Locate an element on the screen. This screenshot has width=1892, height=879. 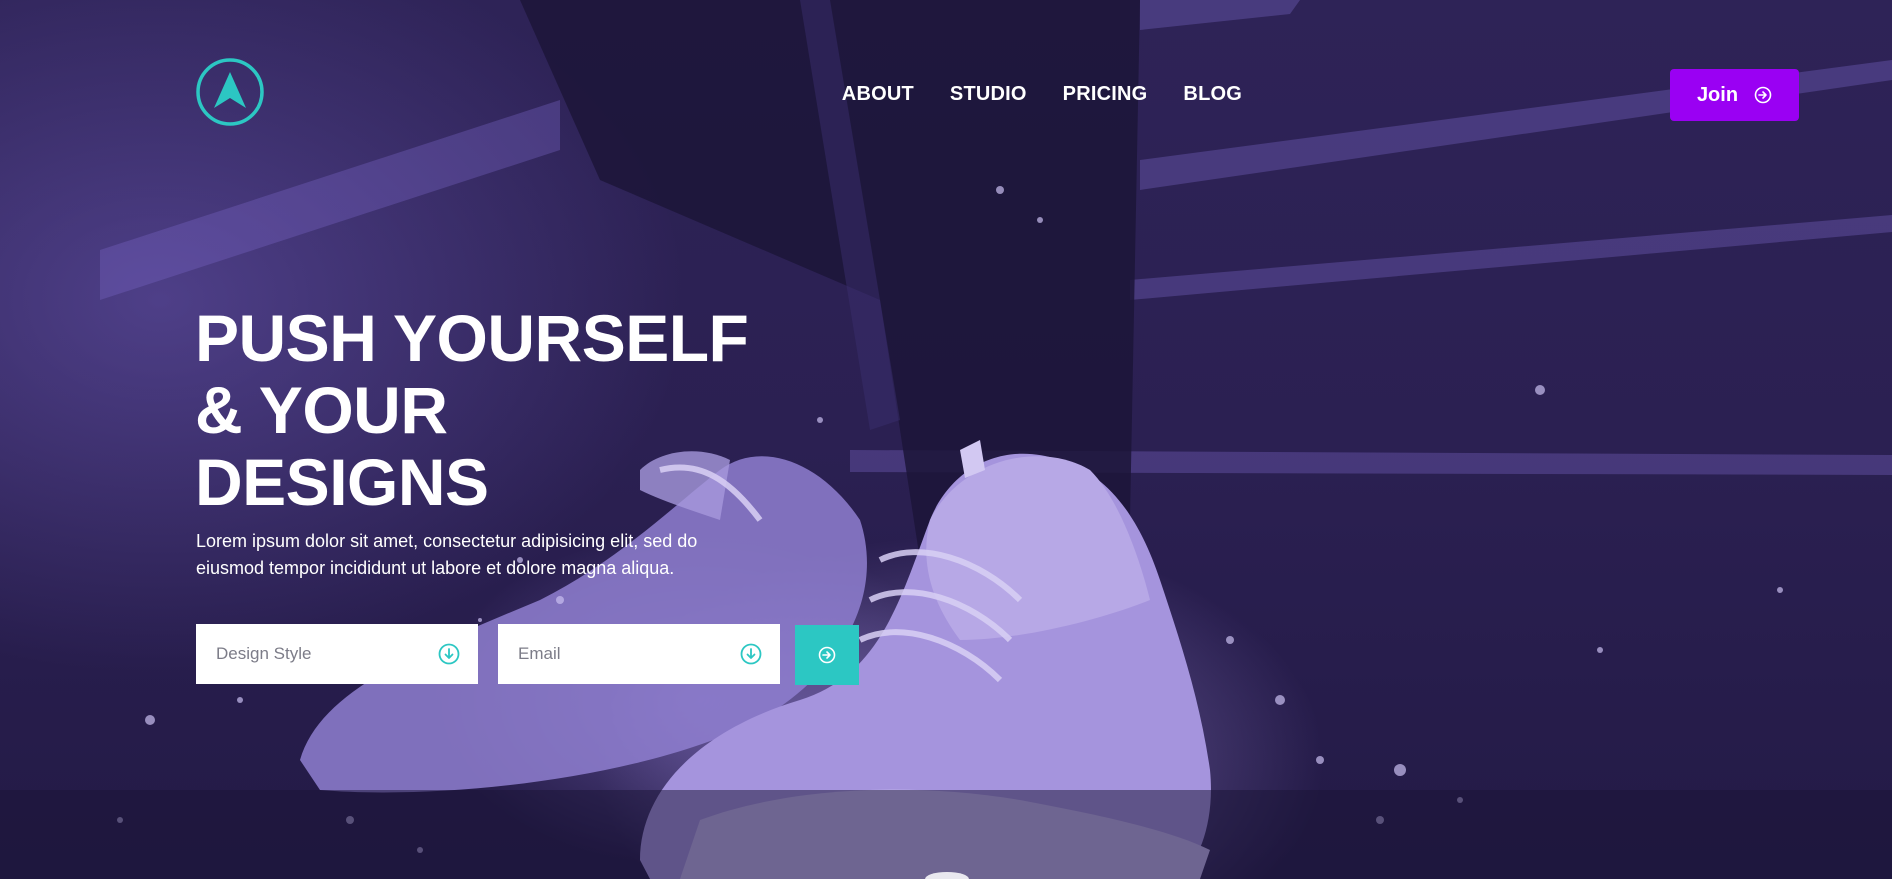
join-button: Join is located at coordinates (1734, 95).